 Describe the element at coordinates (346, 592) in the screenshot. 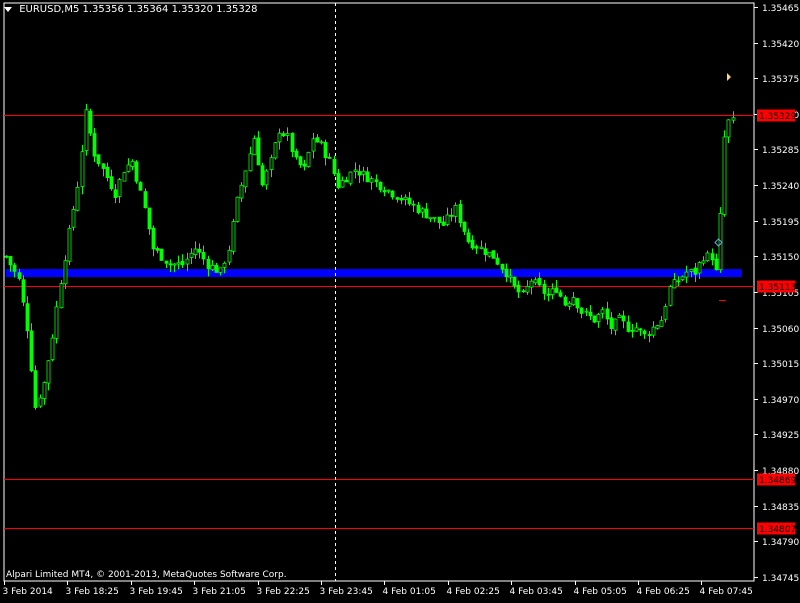

I see `x-tick-label: 3 Feb 23:45` at that location.